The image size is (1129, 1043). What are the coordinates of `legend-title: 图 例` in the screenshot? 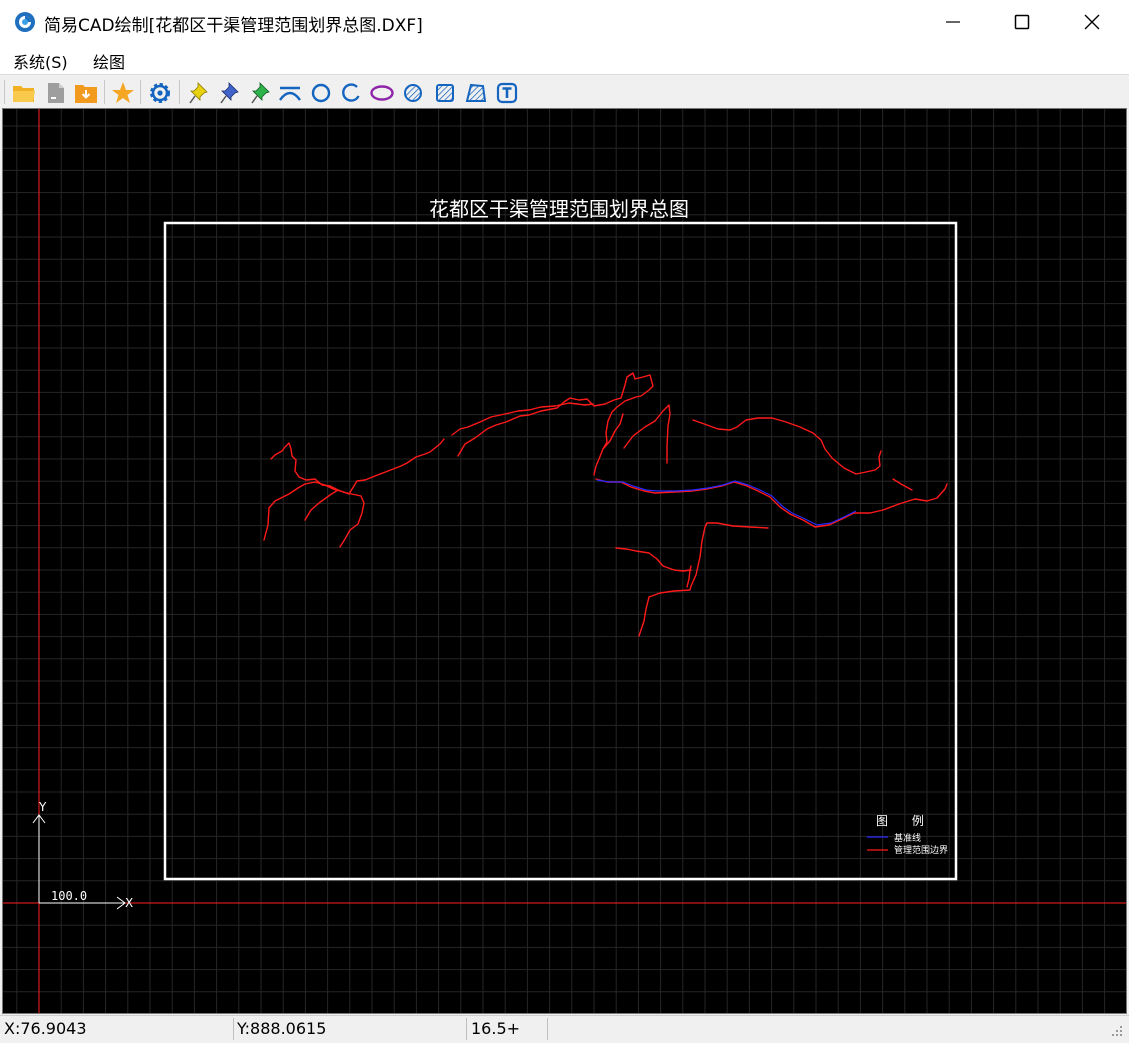 It's located at (900, 821).